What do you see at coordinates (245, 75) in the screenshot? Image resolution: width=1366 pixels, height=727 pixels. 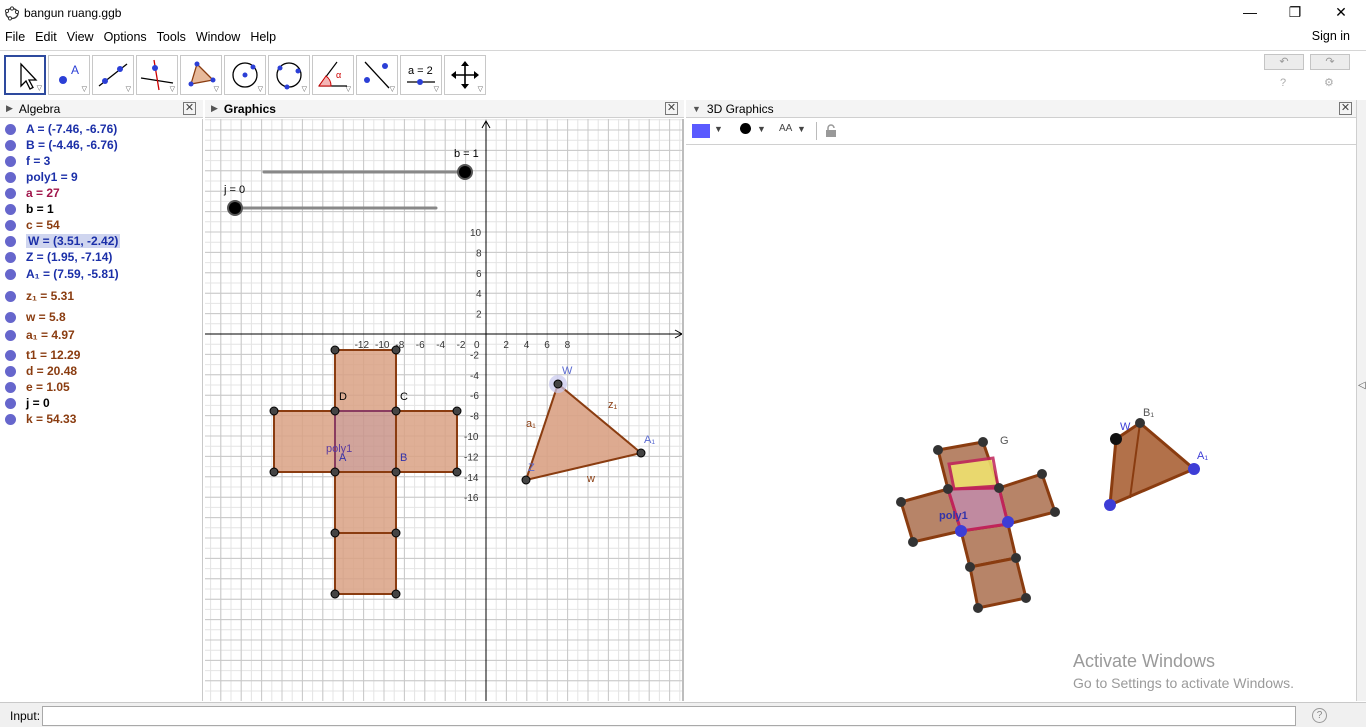 I see `circle-tool-button: ▽` at bounding box center [245, 75].